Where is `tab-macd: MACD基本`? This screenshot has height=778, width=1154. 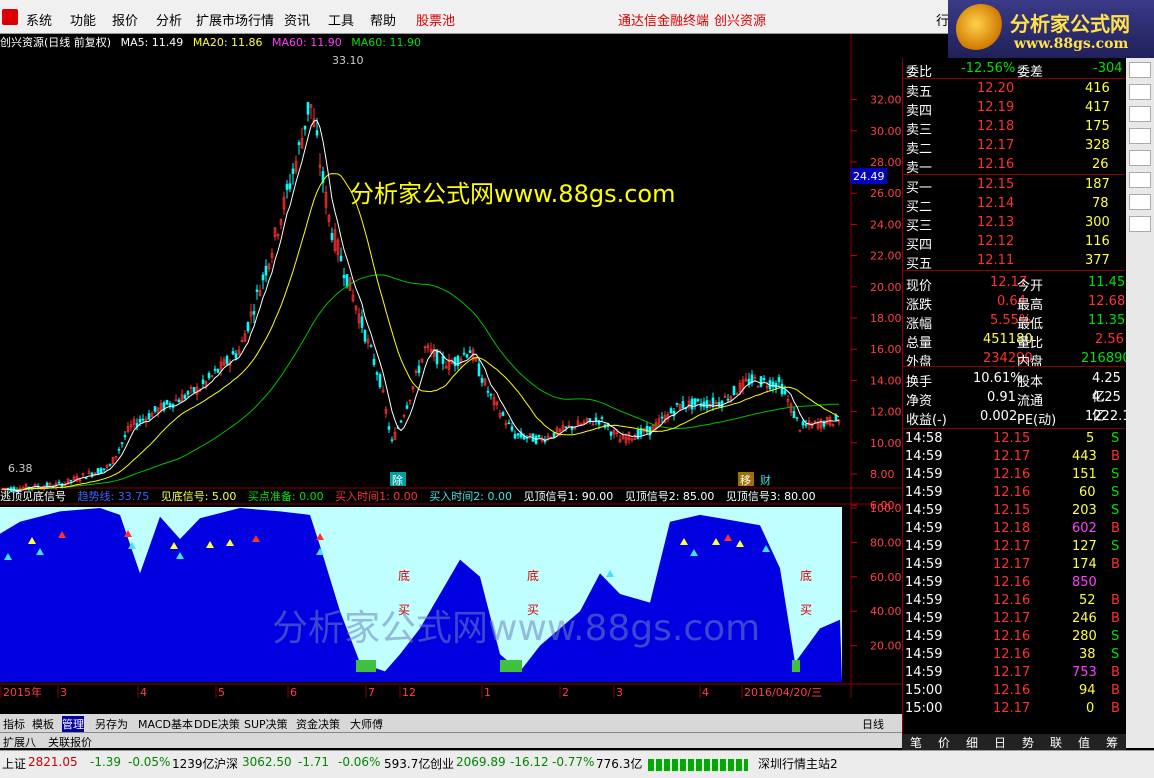
tab-macd: MACD基本 is located at coordinates (165, 724).